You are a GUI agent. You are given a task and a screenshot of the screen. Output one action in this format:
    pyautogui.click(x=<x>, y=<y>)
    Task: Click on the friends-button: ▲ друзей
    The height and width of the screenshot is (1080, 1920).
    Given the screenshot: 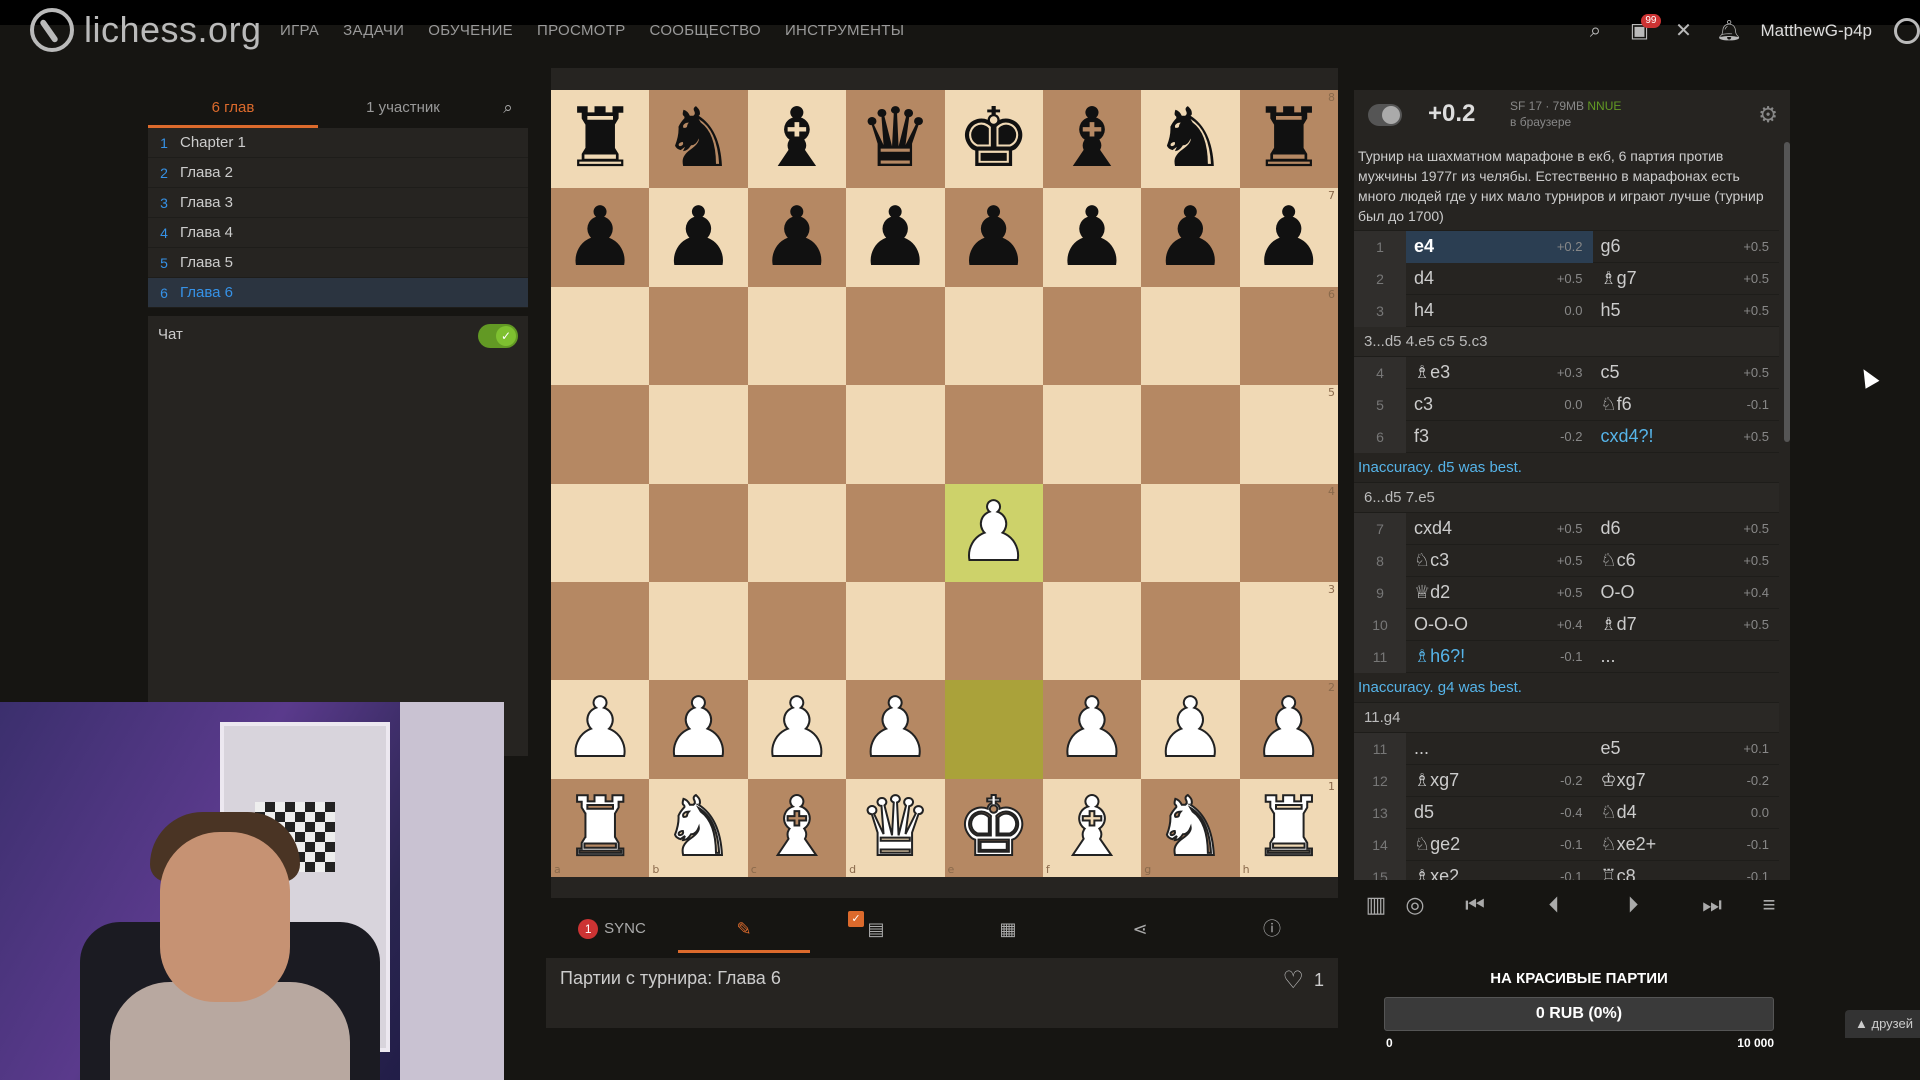 What is the action you would take?
    pyautogui.click(x=1882, y=1024)
    